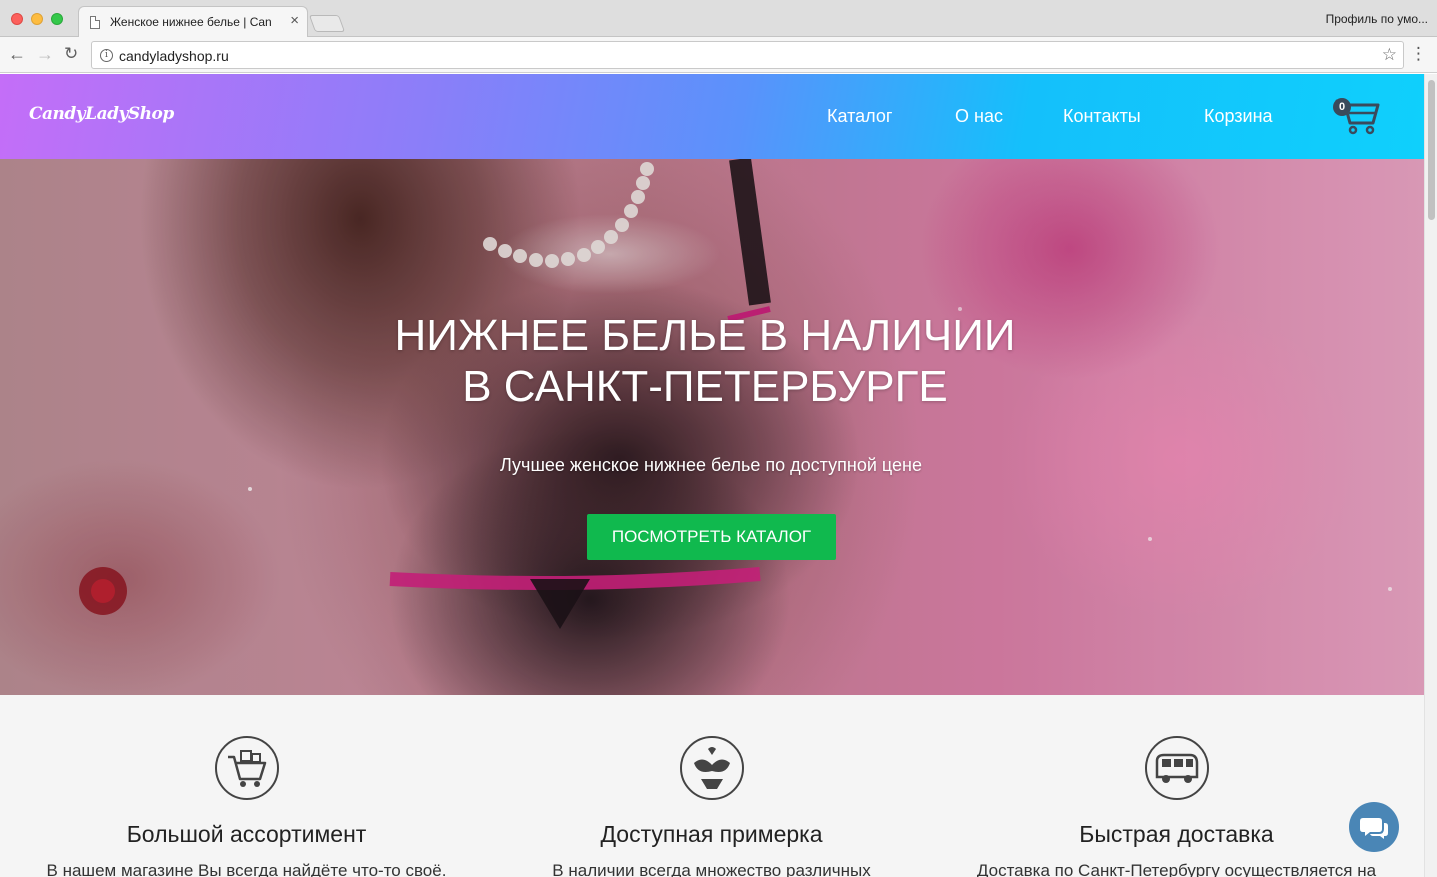 Image resolution: width=1437 pixels, height=877 pixels. Describe the element at coordinates (1431, 150) in the screenshot. I see `scrollbar-thumb` at that location.